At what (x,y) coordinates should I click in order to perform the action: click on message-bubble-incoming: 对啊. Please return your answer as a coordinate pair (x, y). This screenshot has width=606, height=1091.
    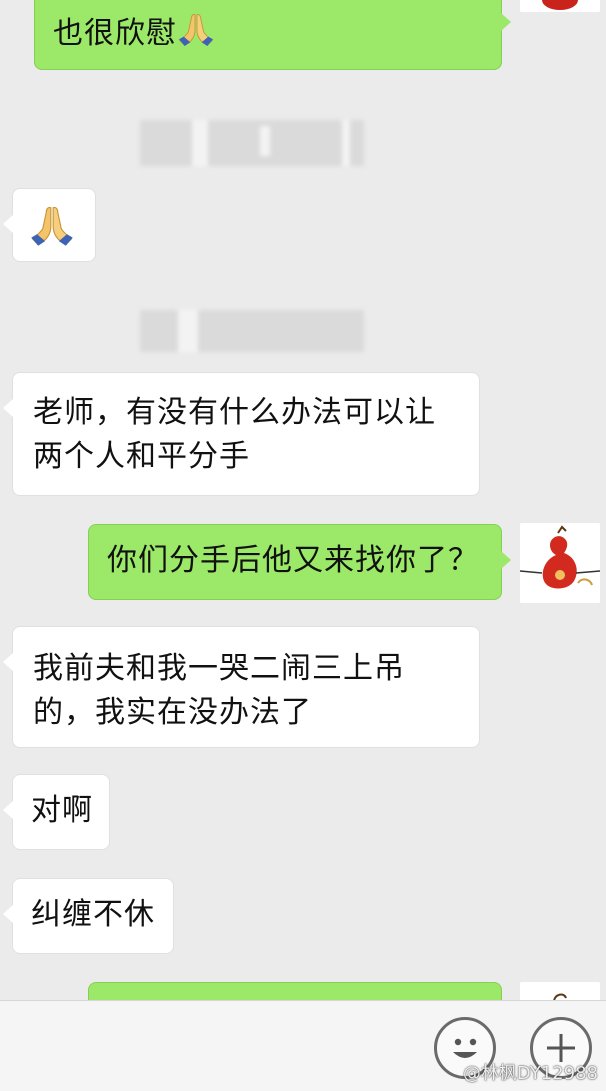
    Looking at the image, I should click on (56, 812).